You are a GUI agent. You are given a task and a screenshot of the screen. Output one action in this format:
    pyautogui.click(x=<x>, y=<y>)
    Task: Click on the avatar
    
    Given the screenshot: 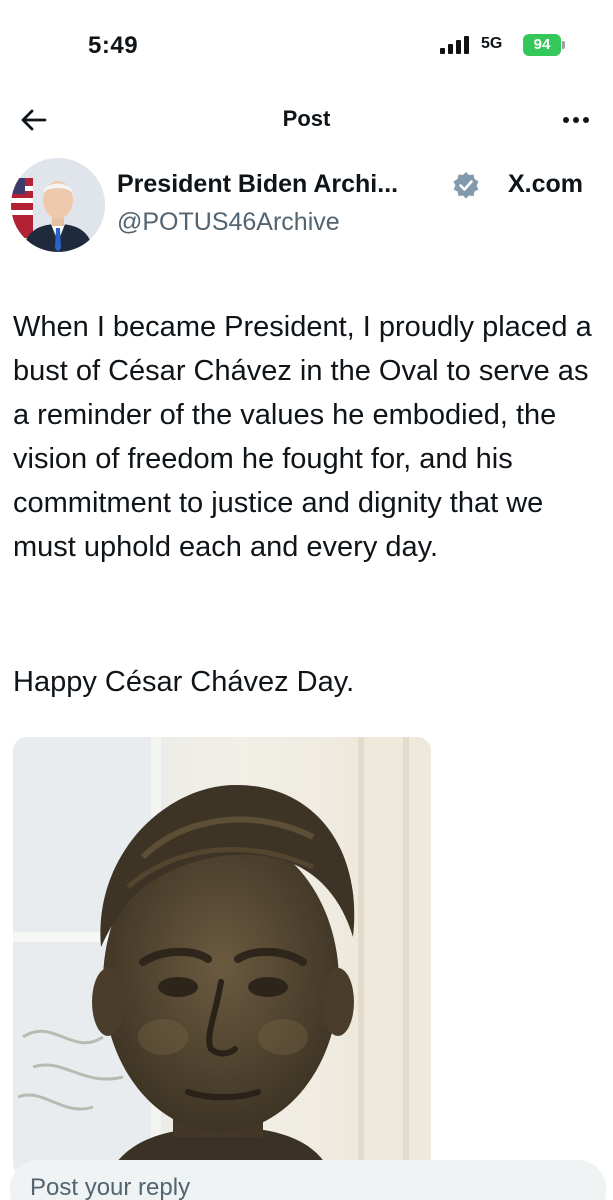 What is the action you would take?
    pyautogui.click(x=58, y=205)
    